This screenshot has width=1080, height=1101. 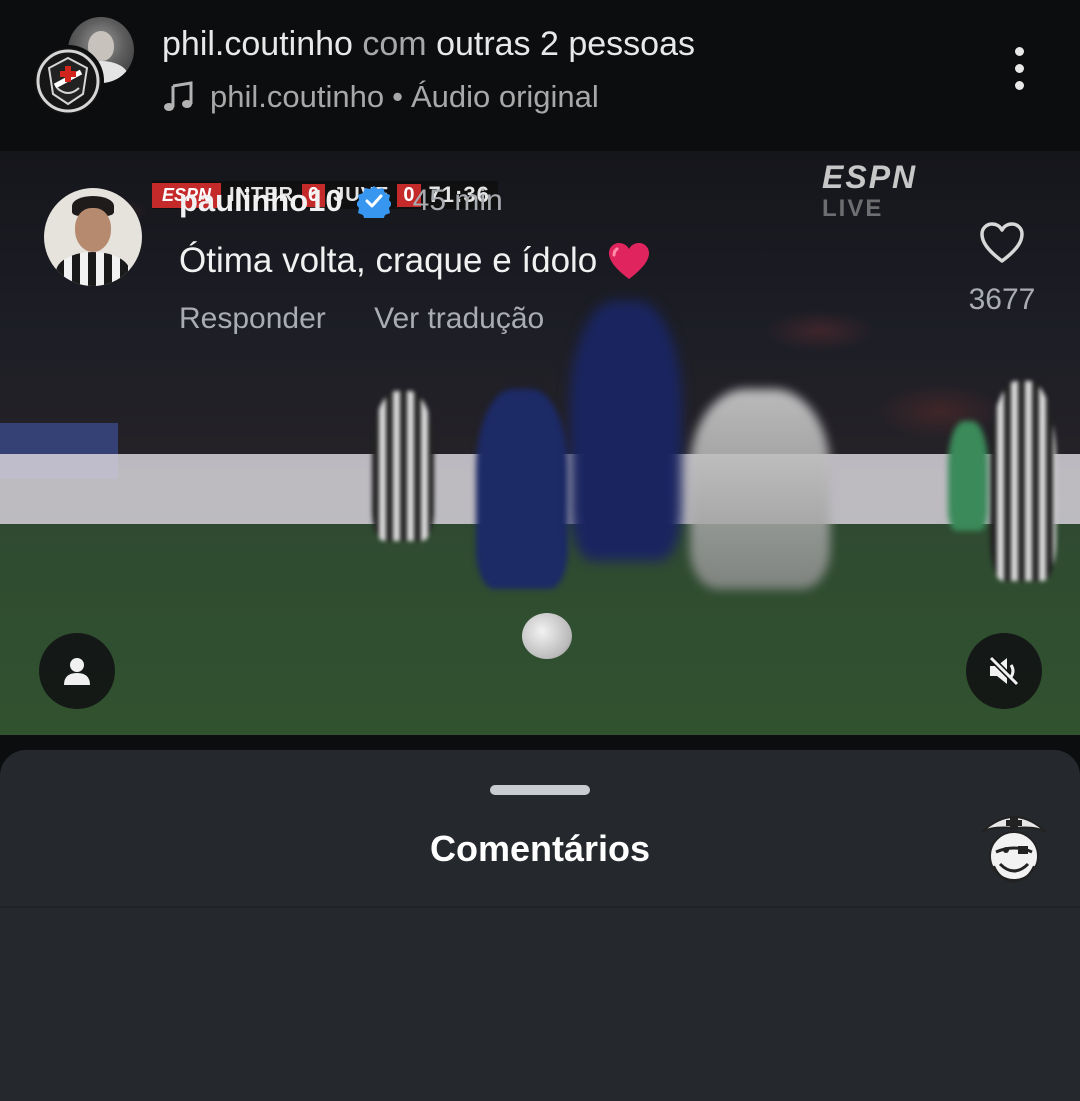 I want to click on comment-actions: Responder Ver tradução, so click(x=381, y=319).